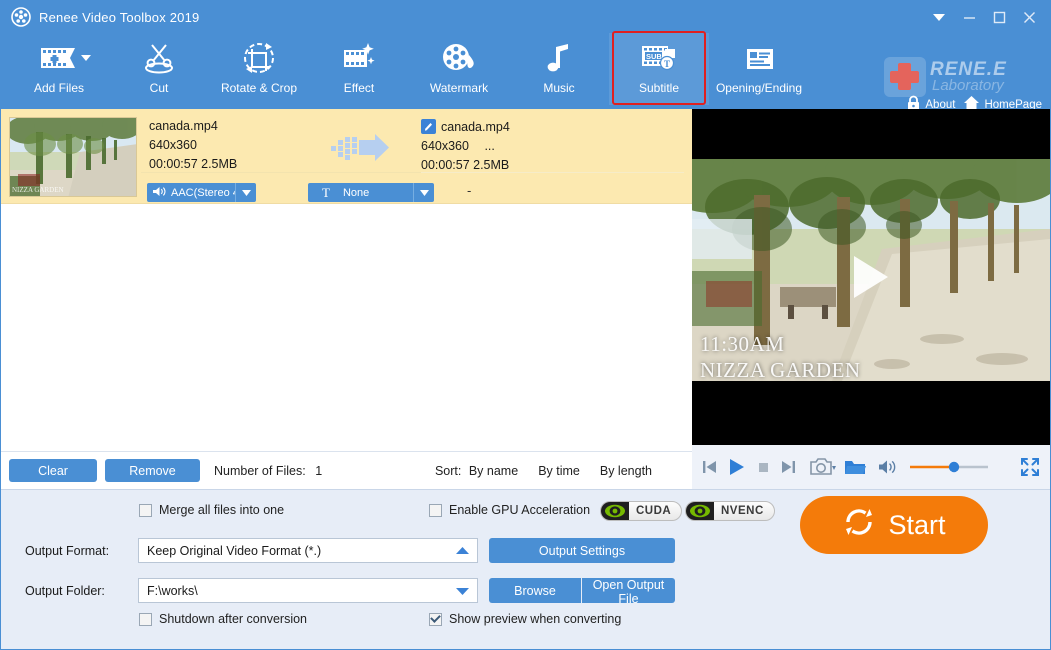 This screenshot has width=1051, height=650. Describe the element at coordinates (222, 510) in the screenshot. I see `merge-files-label: Merge all files into one` at that location.